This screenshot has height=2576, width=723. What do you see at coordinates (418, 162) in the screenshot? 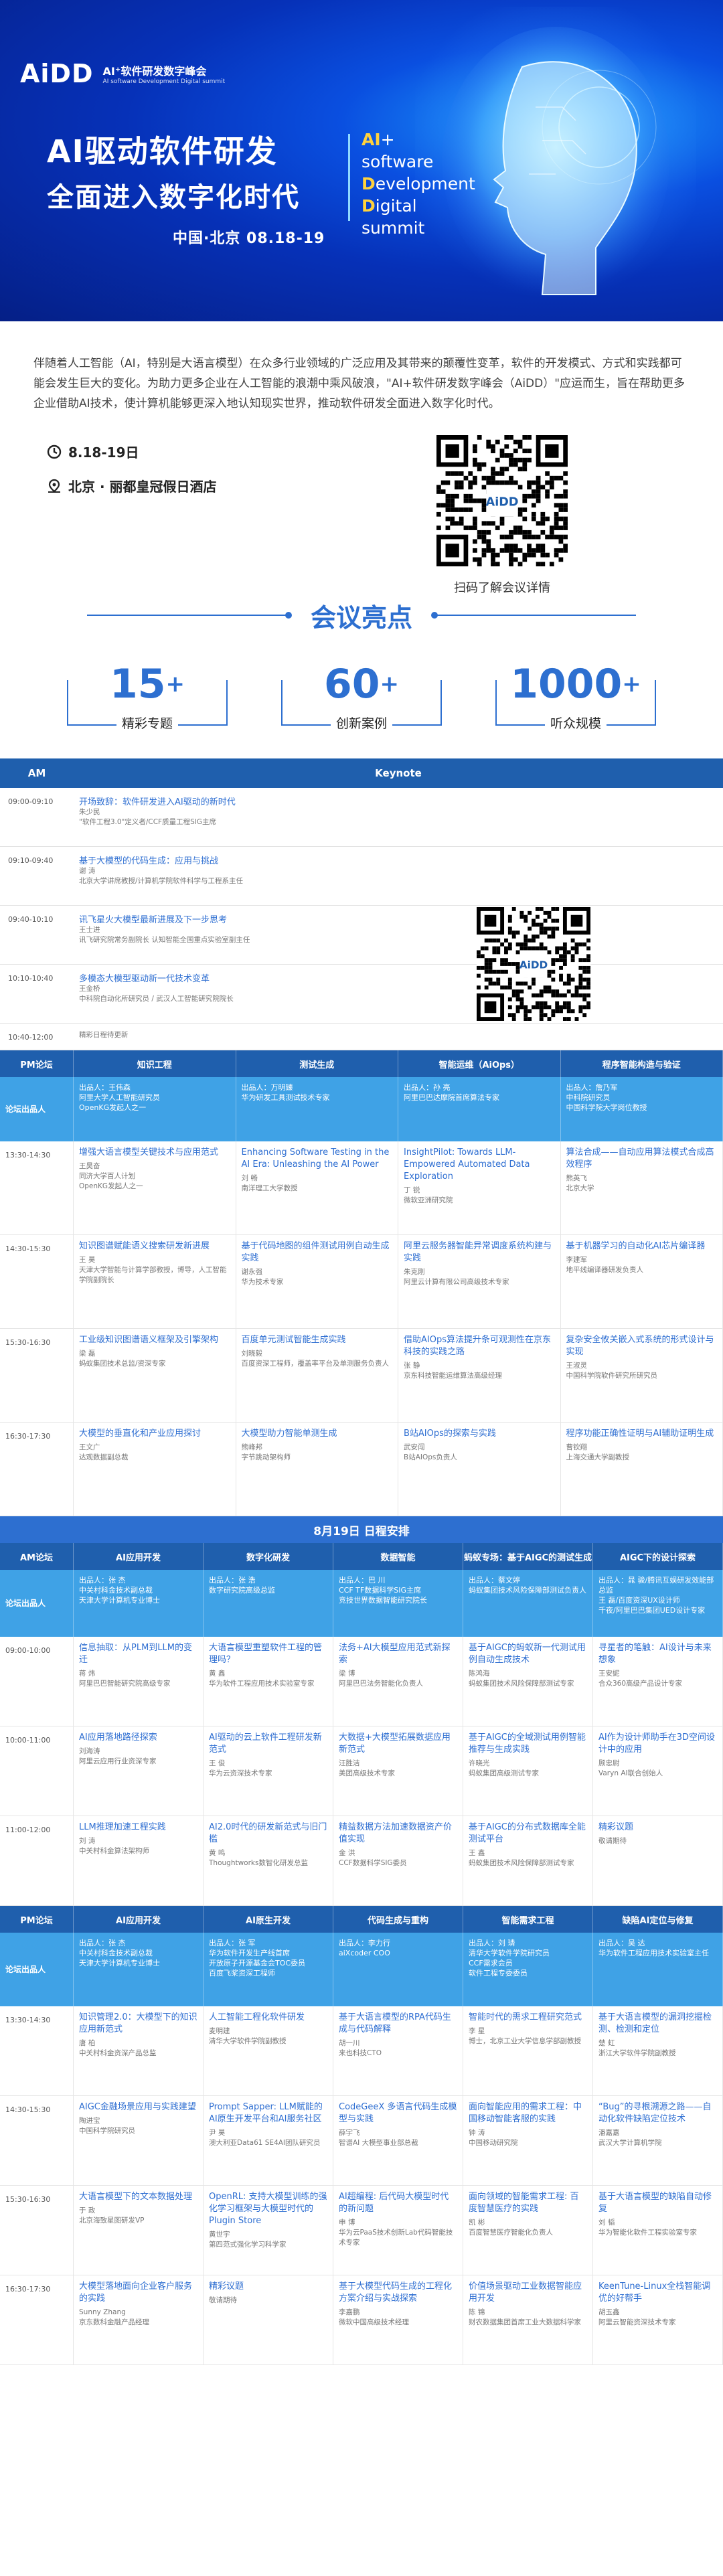
I see `hero-english-line: software` at bounding box center [418, 162].